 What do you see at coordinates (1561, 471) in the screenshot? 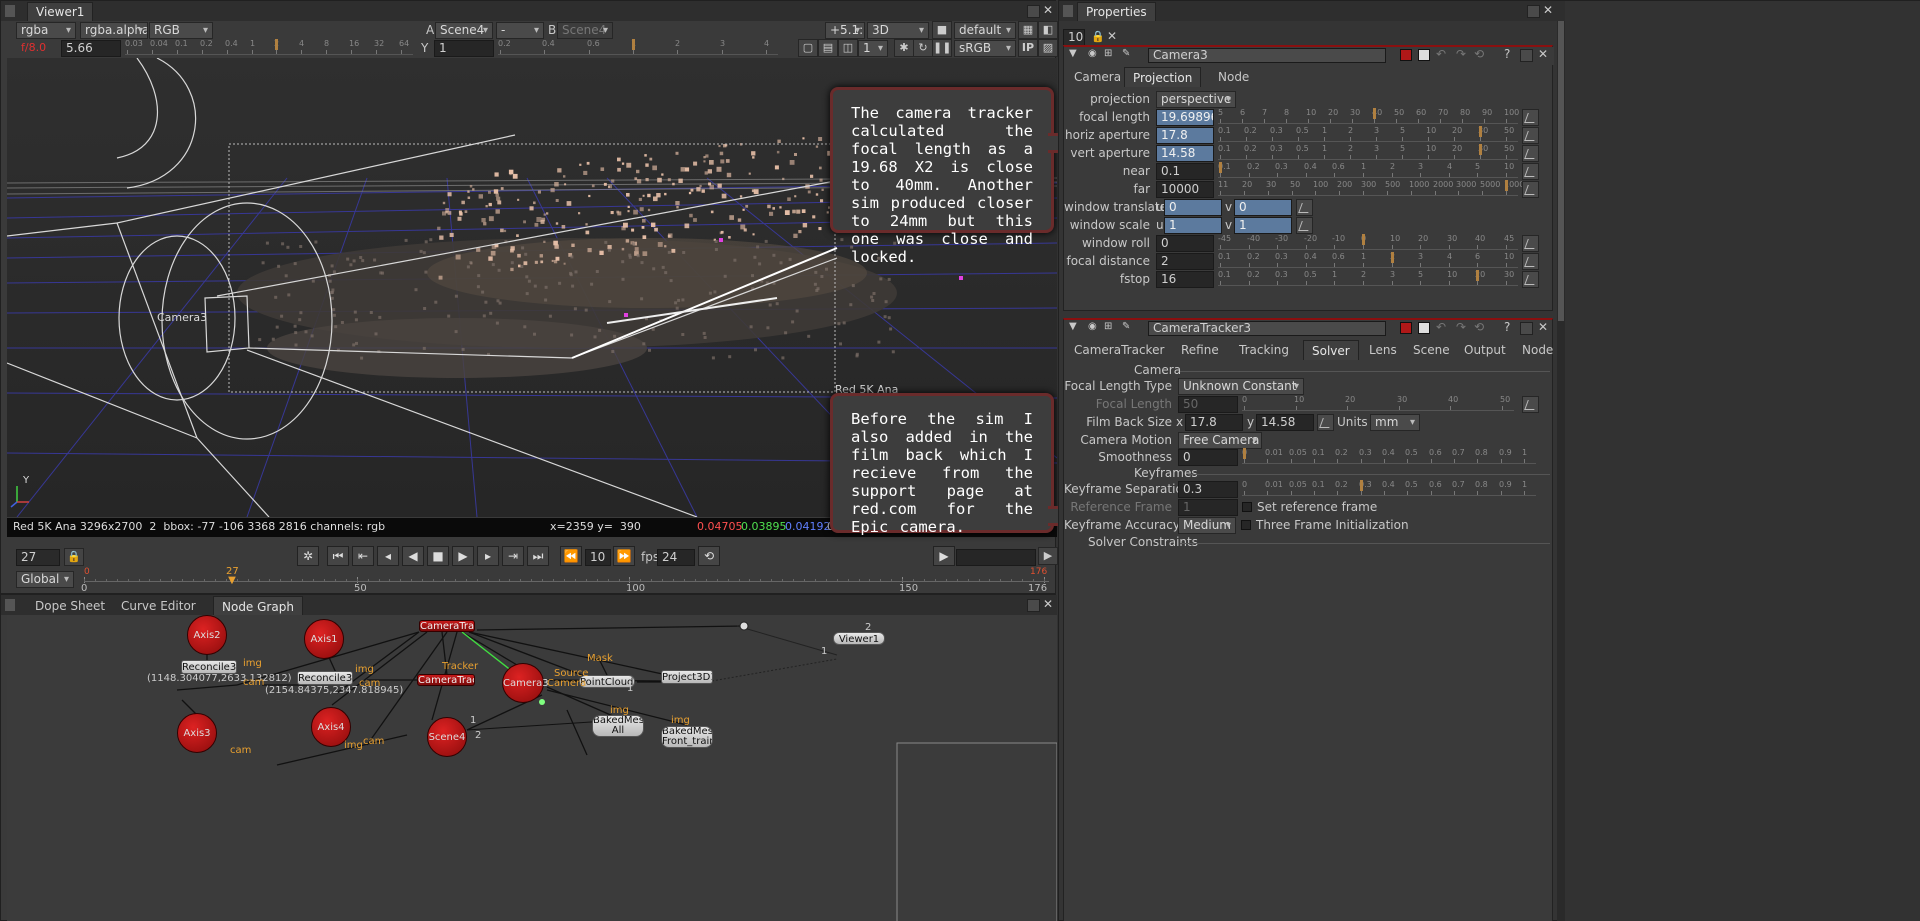
I see `properties-scrollbar` at bounding box center [1561, 471].